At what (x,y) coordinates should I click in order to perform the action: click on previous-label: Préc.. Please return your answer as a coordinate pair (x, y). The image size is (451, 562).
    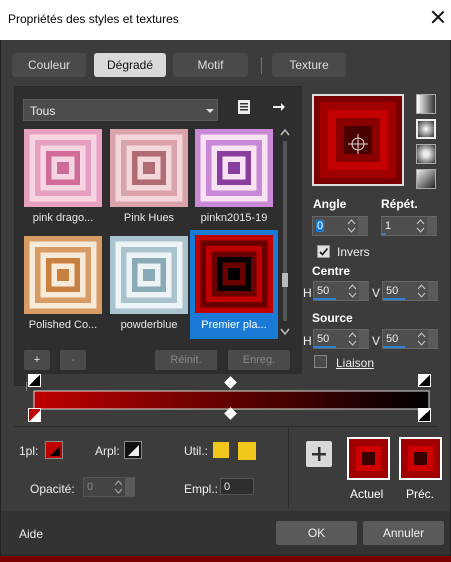
    Looking at the image, I should click on (420, 494).